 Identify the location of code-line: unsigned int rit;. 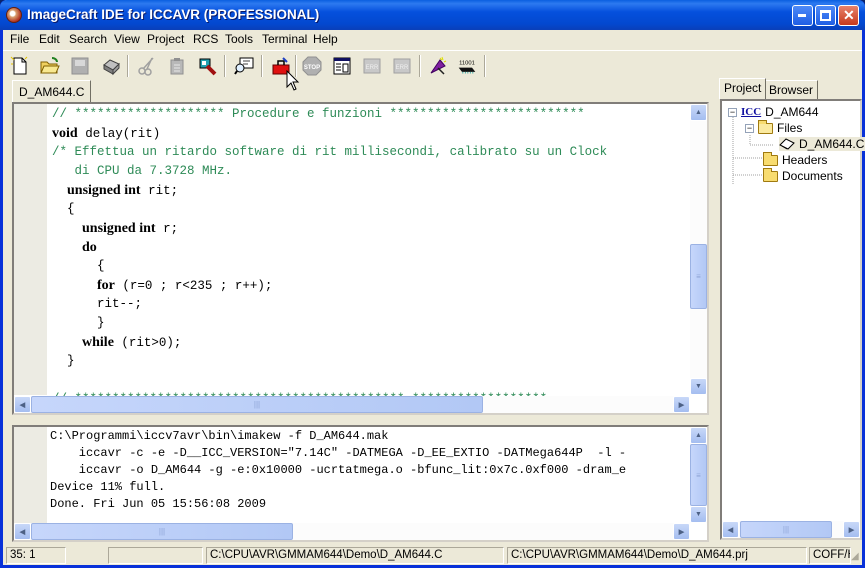
(370, 190).